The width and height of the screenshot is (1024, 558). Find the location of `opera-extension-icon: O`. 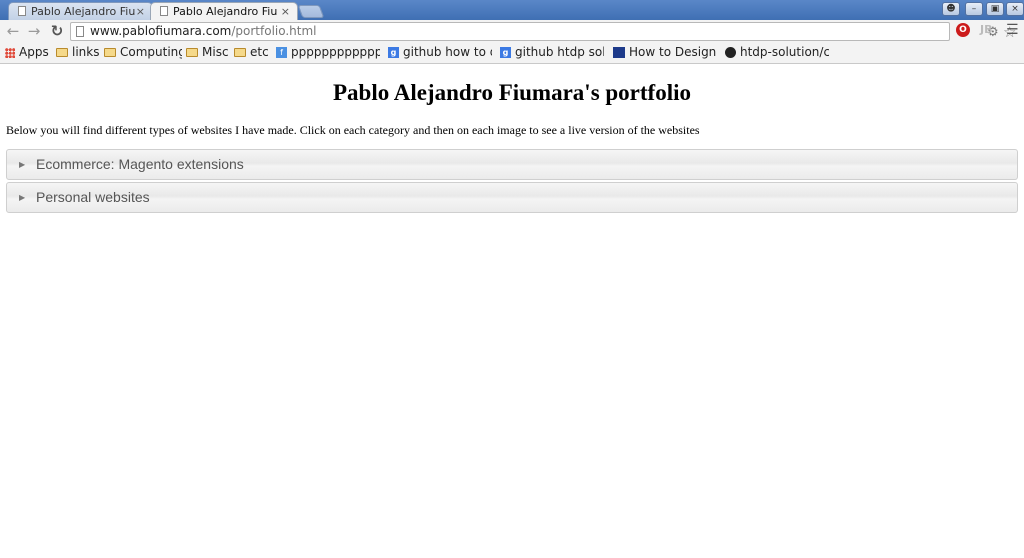

opera-extension-icon: O is located at coordinates (963, 30).